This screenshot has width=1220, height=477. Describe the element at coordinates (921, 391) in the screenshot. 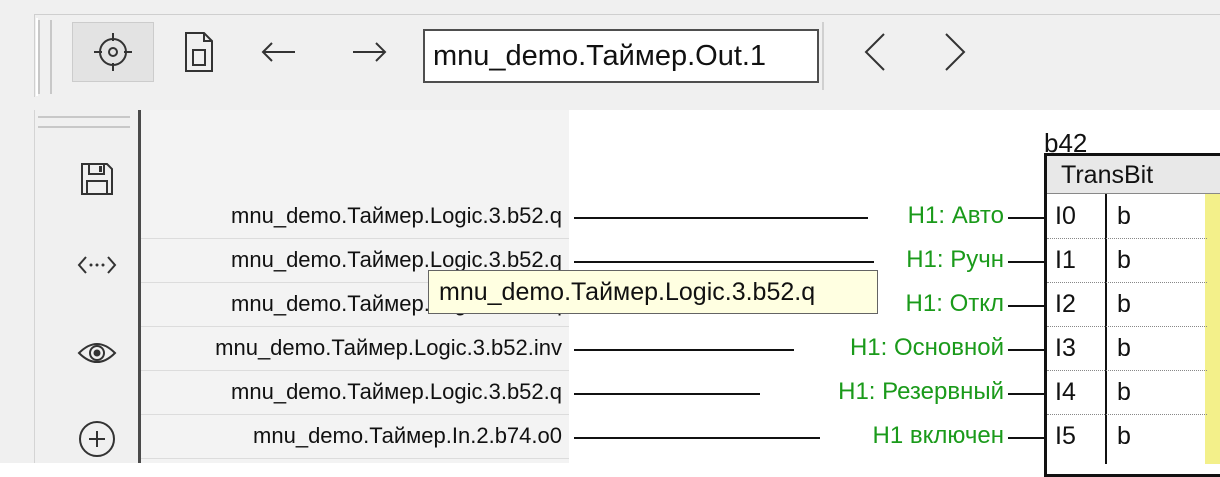

I see `signal-label: Н1: Резервный` at that location.